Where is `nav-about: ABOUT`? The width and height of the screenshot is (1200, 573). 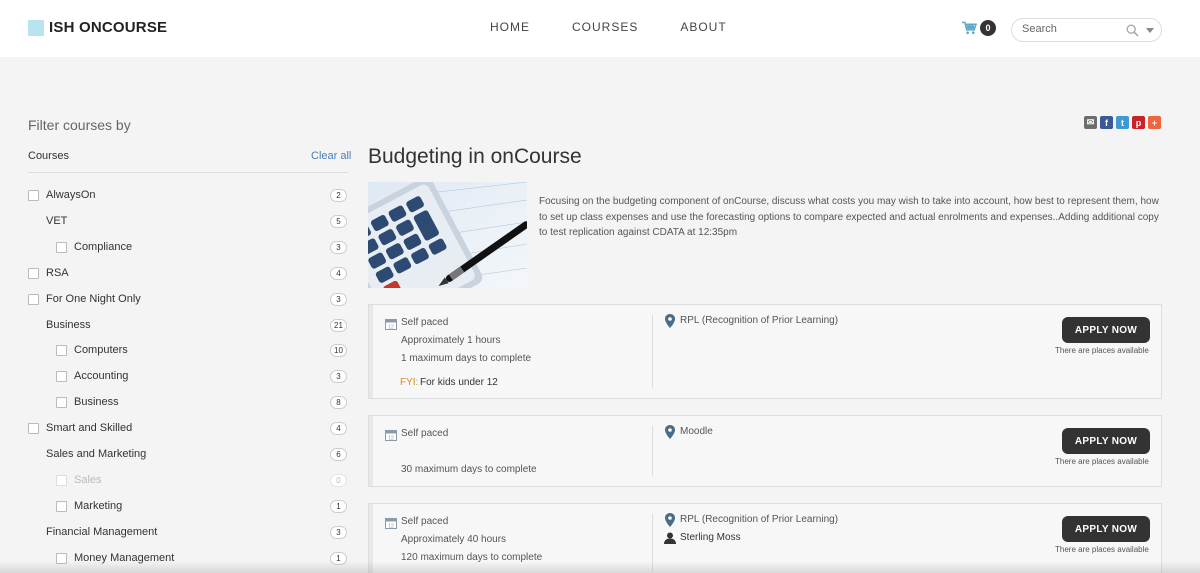 nav-about: ABOUT is located at coordinates (703, 27).